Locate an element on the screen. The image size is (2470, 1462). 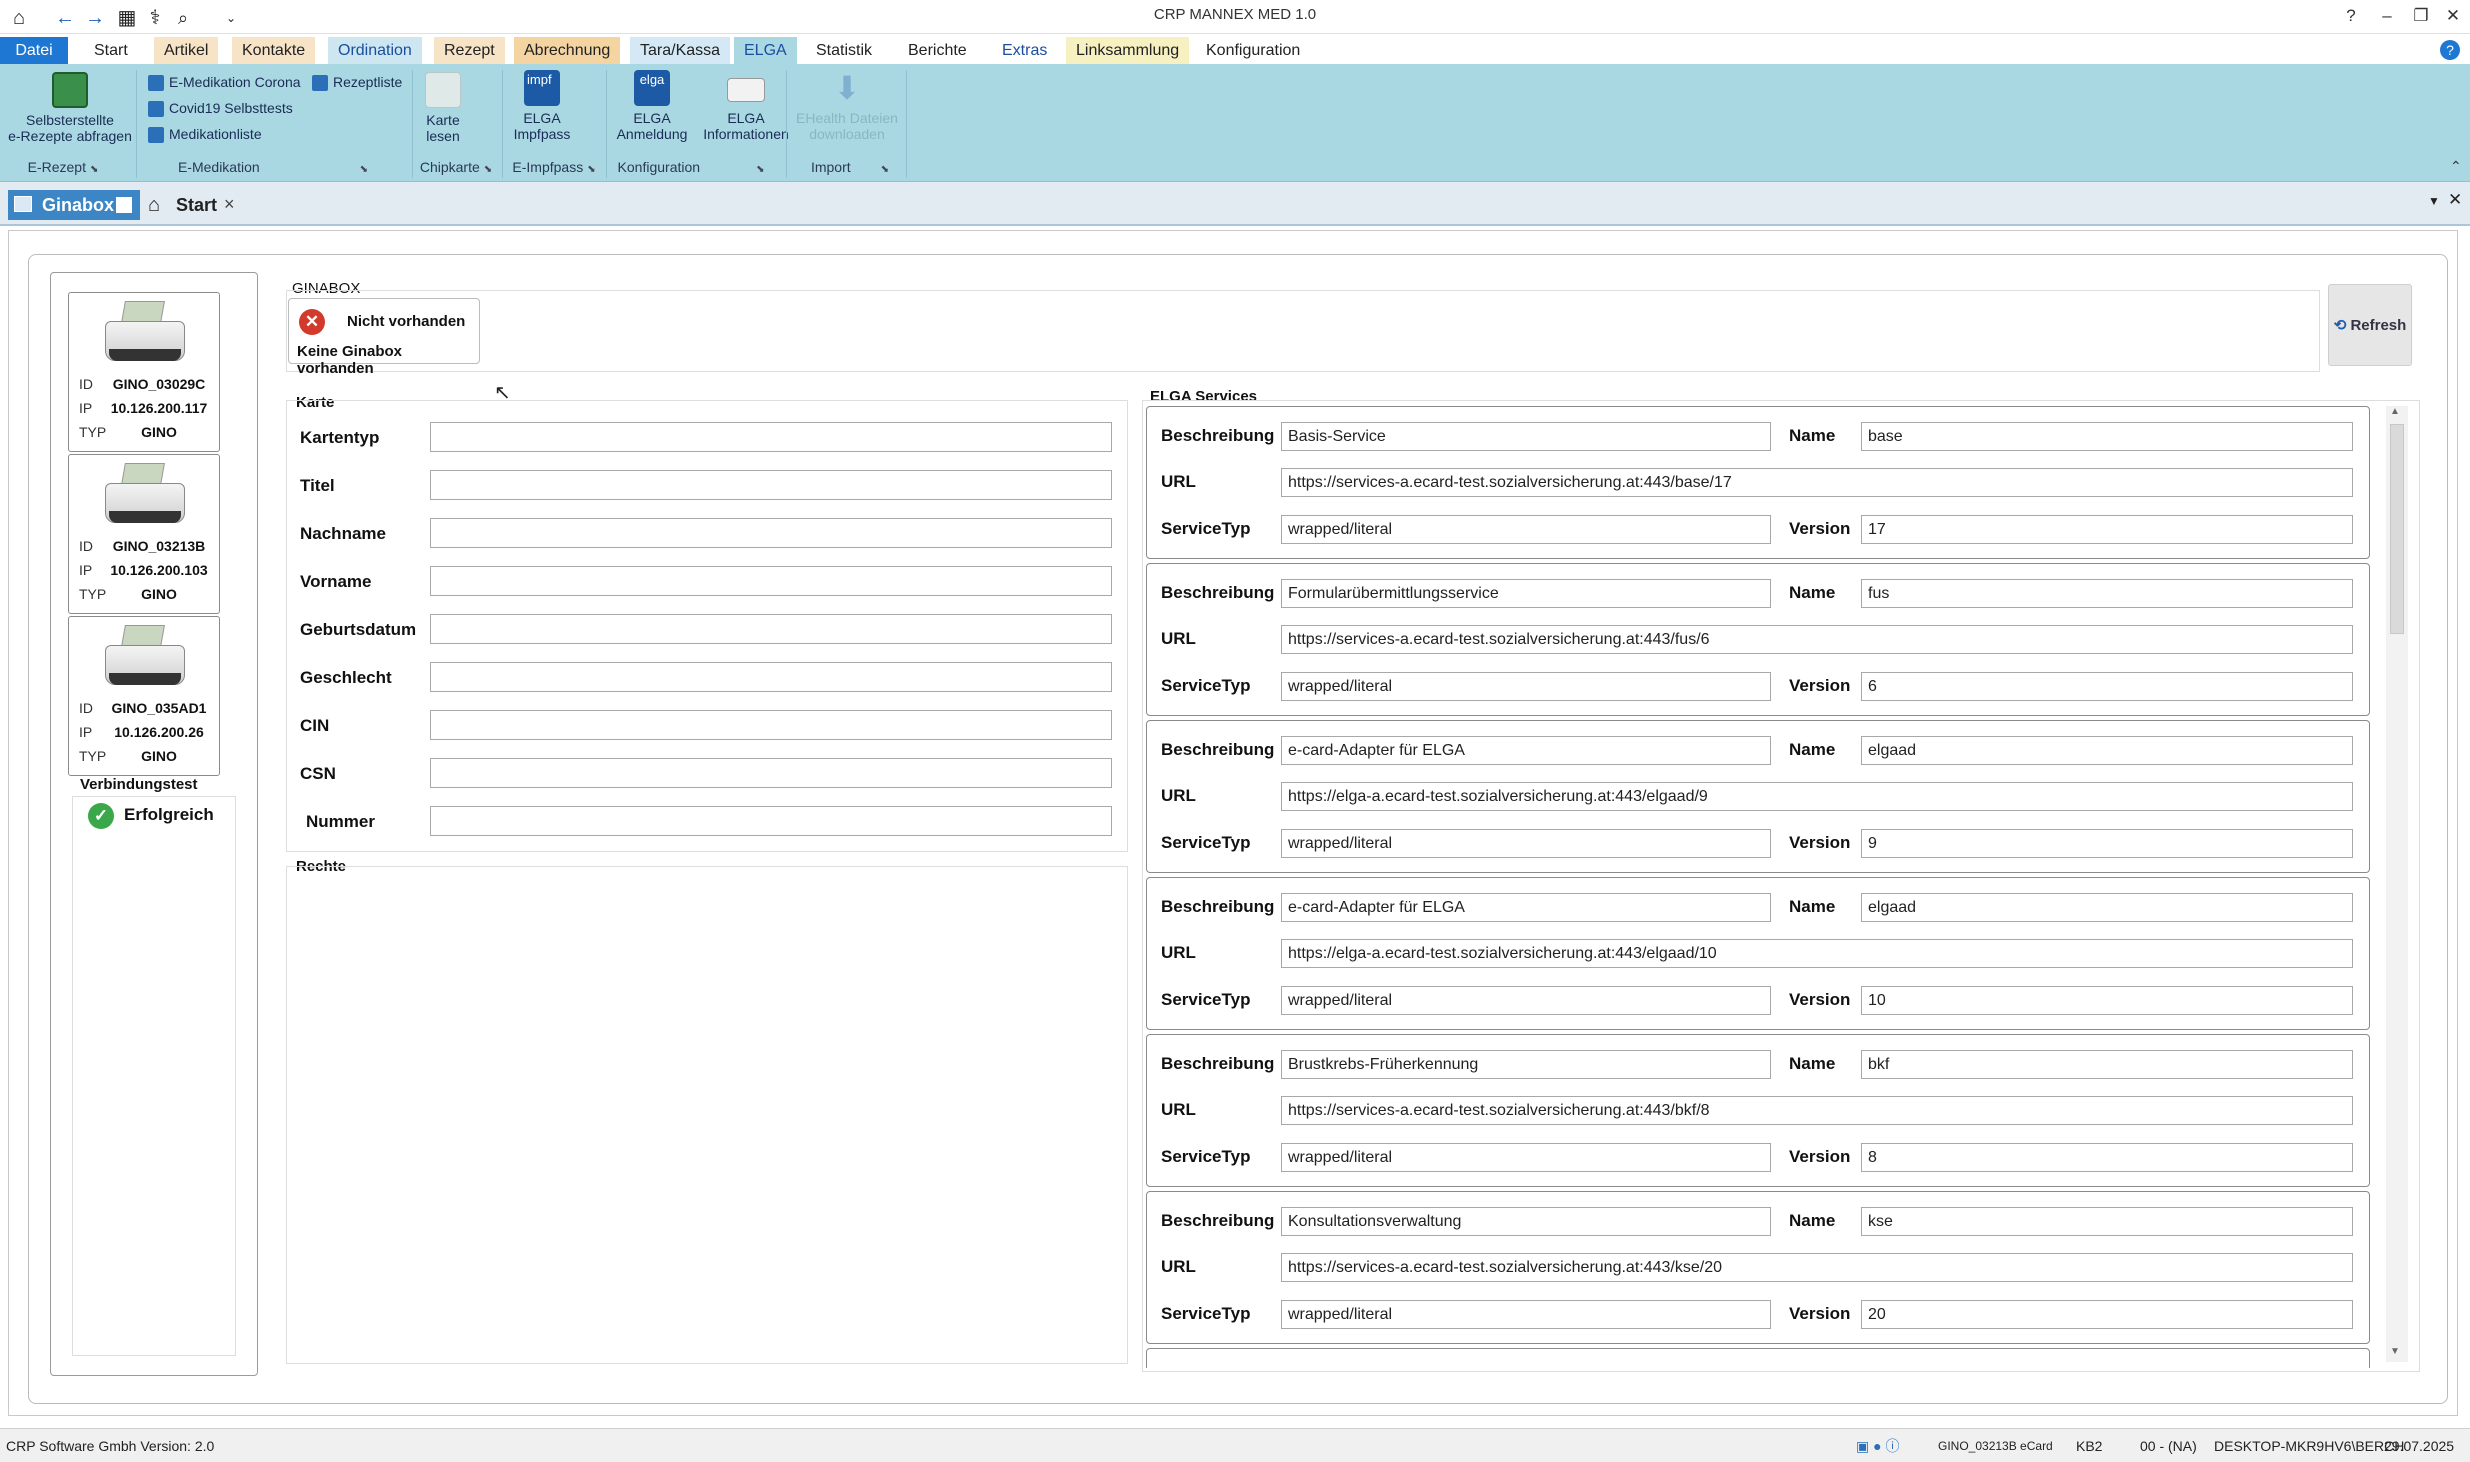
tab-list-dropdown-icon: ▼ is located at coordinates (2434, 201).